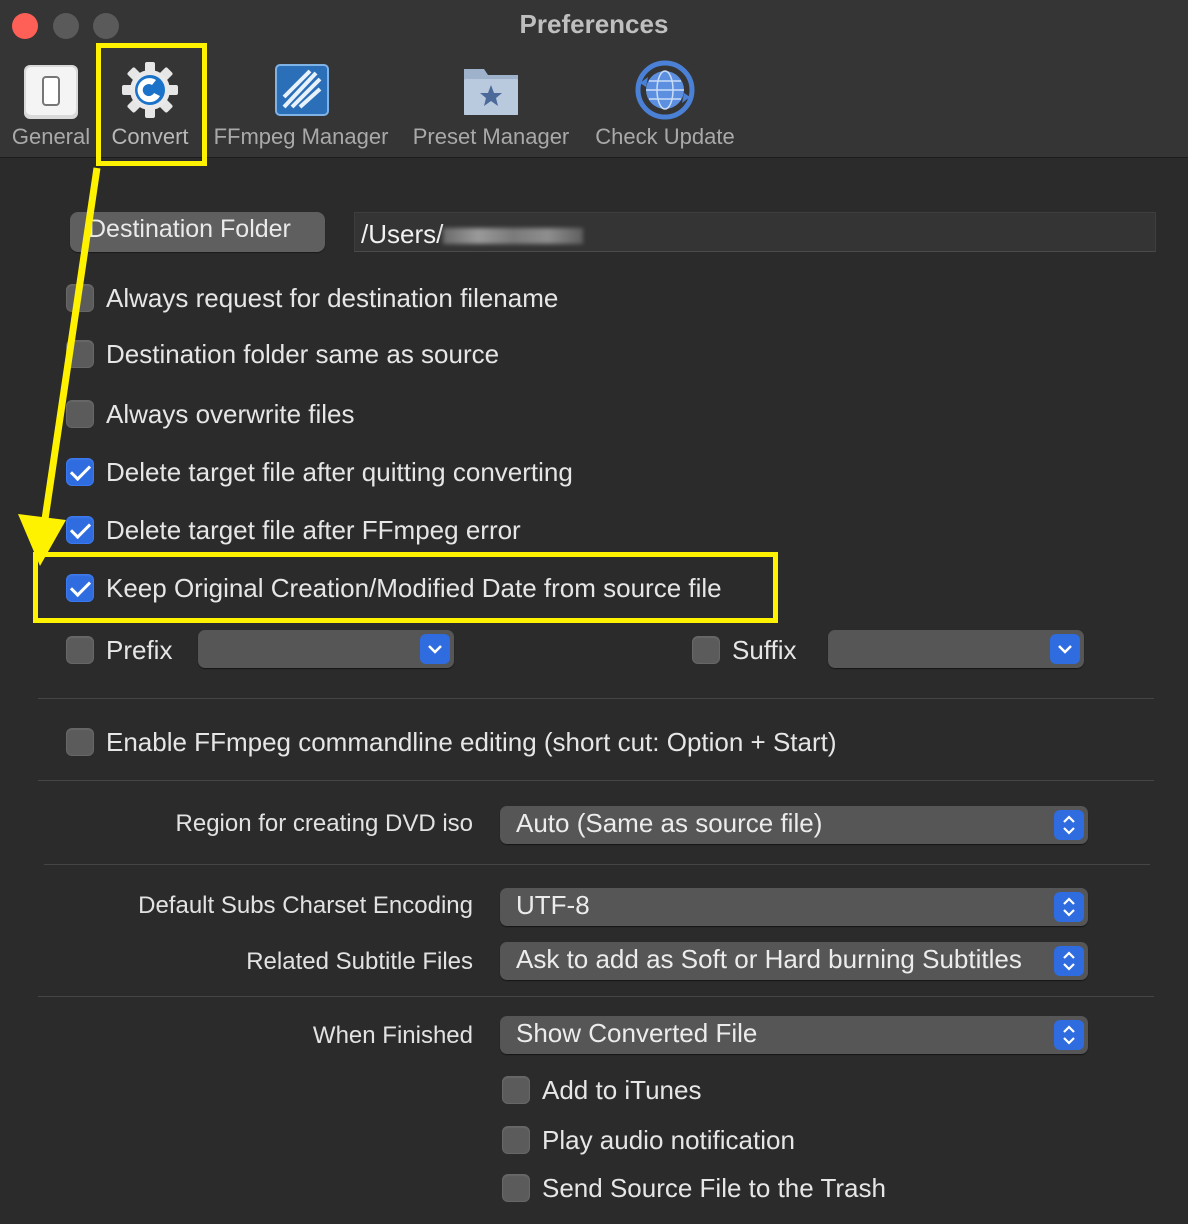  What do you see at coordinates (42, 540) in the screenshot?
I see `arrow-head` at bounding box center [42, 540].